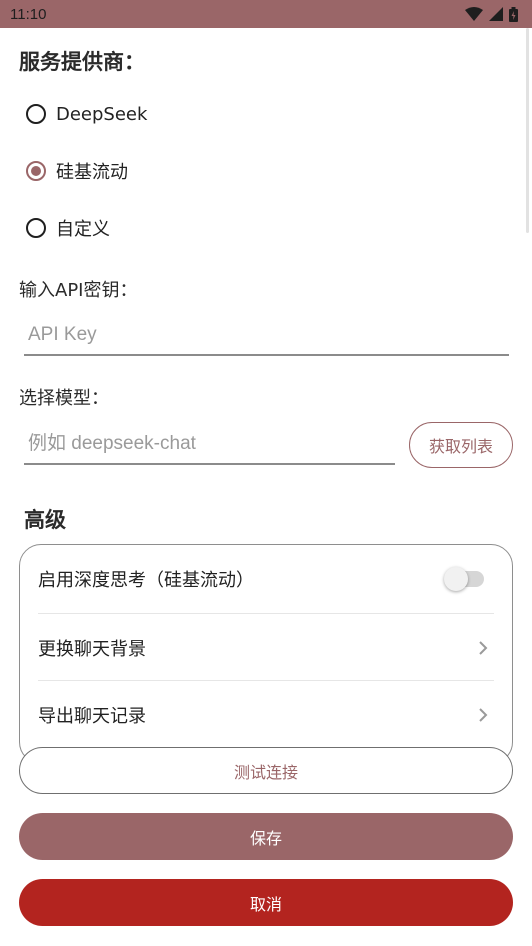 This screenshot has width=532, height=946. Describe the element at coordinates (36, 171) in the screenshot. I see `radio-checked-icon` at that location.